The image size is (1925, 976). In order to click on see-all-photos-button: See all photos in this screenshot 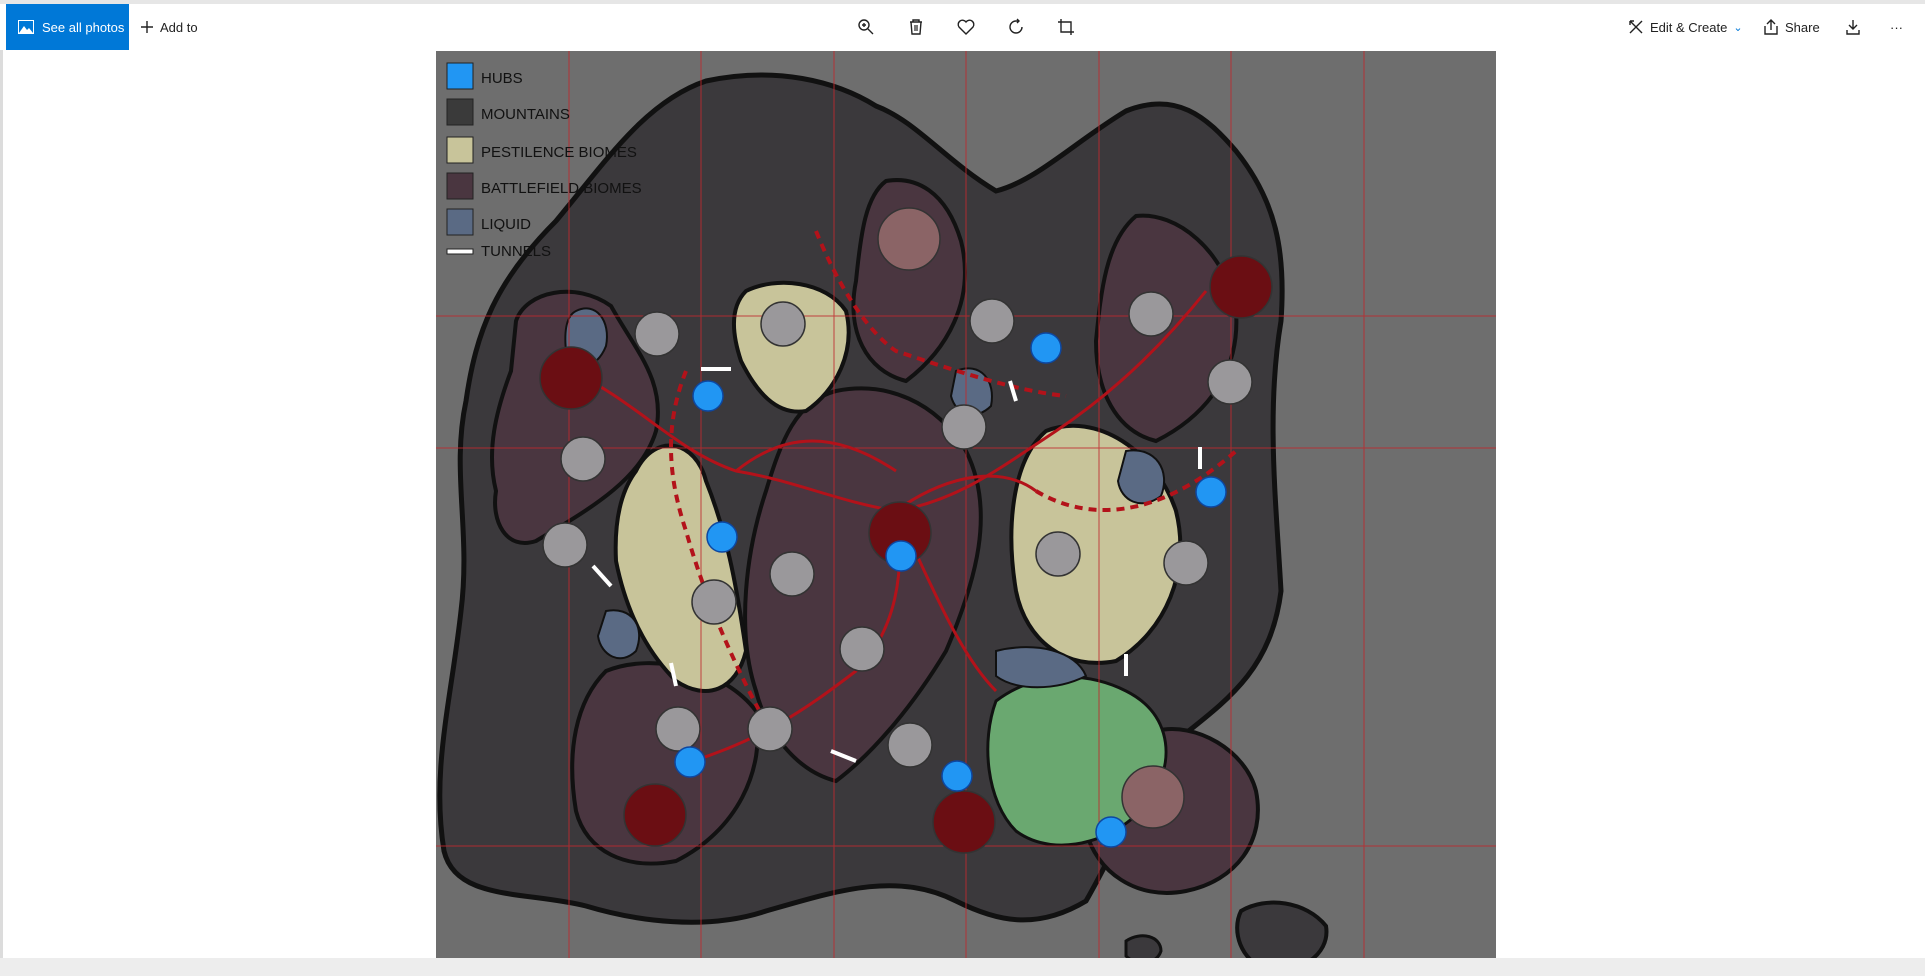, I will do `click(67, 27)`.